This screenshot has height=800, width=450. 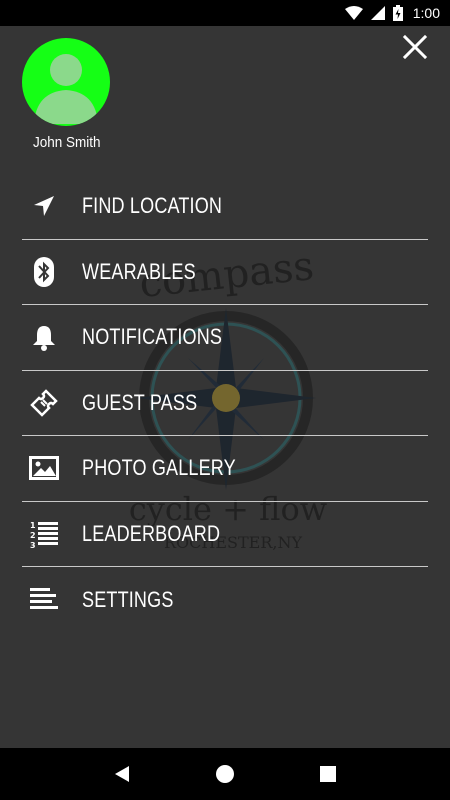 I want to click on recents-icon, so click(x=328, y=774).